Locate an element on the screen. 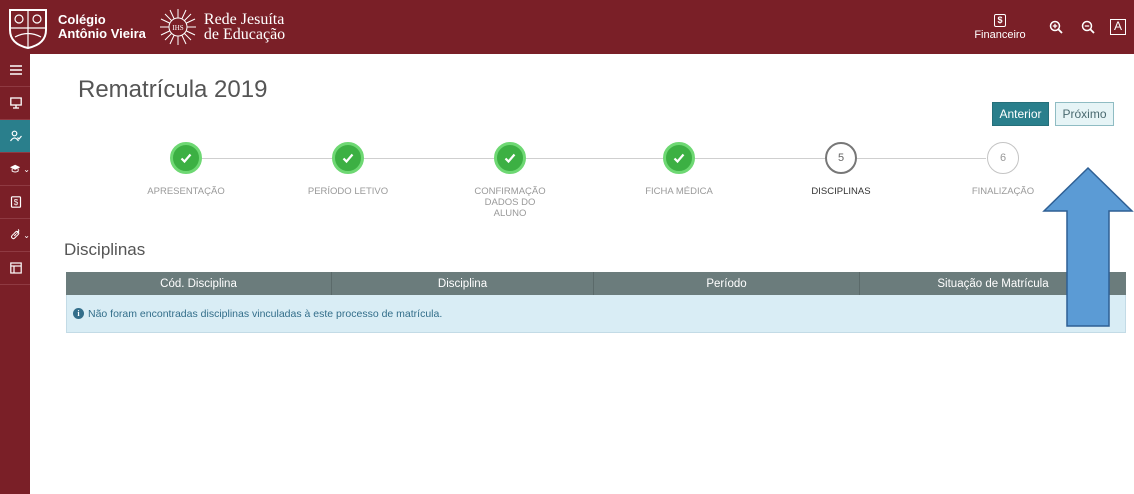  step-label: APRESENTAÇÃO is located at coordinates (186, 191).